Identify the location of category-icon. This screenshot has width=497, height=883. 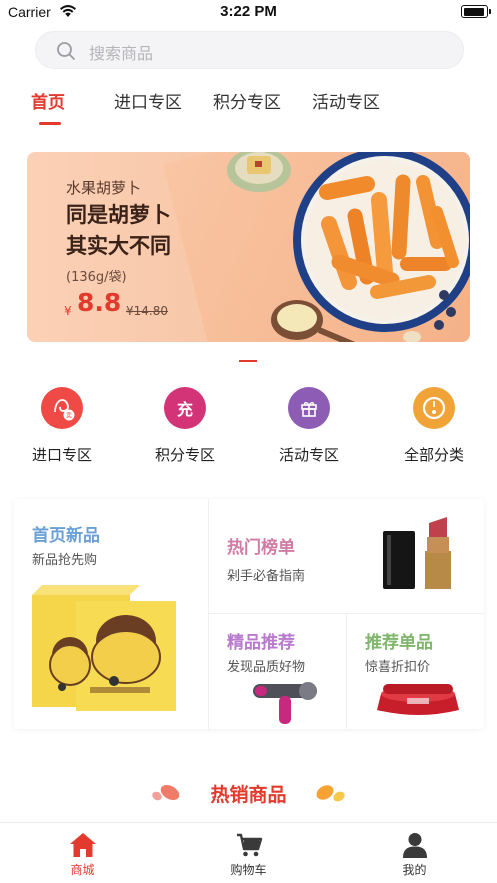
(434, 408).